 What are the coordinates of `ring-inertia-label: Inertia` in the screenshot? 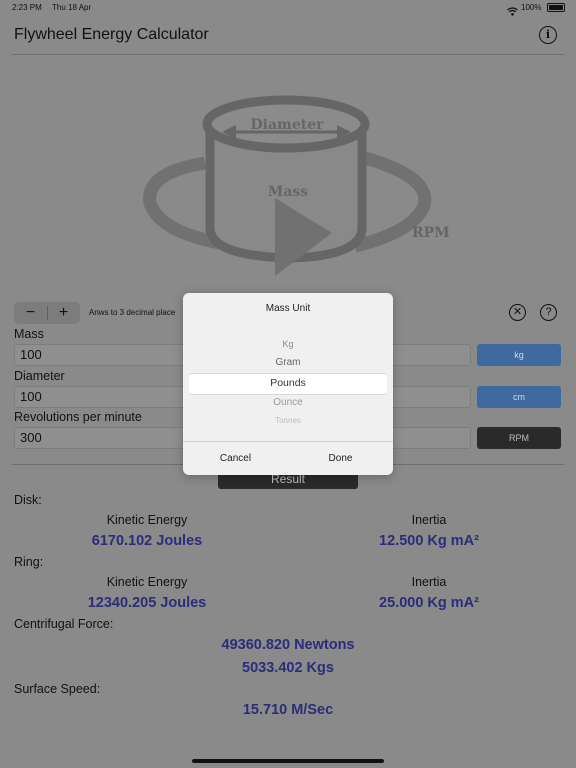 It's located at (429, 582).